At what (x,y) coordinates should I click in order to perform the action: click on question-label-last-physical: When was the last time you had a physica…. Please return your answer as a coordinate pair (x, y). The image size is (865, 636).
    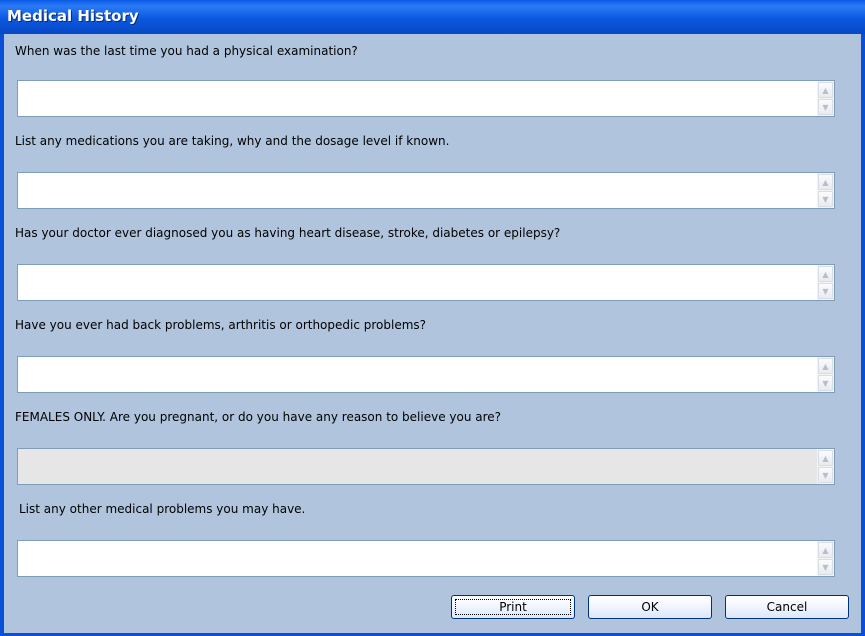
    Looking at the image, I should click on (186, 51).